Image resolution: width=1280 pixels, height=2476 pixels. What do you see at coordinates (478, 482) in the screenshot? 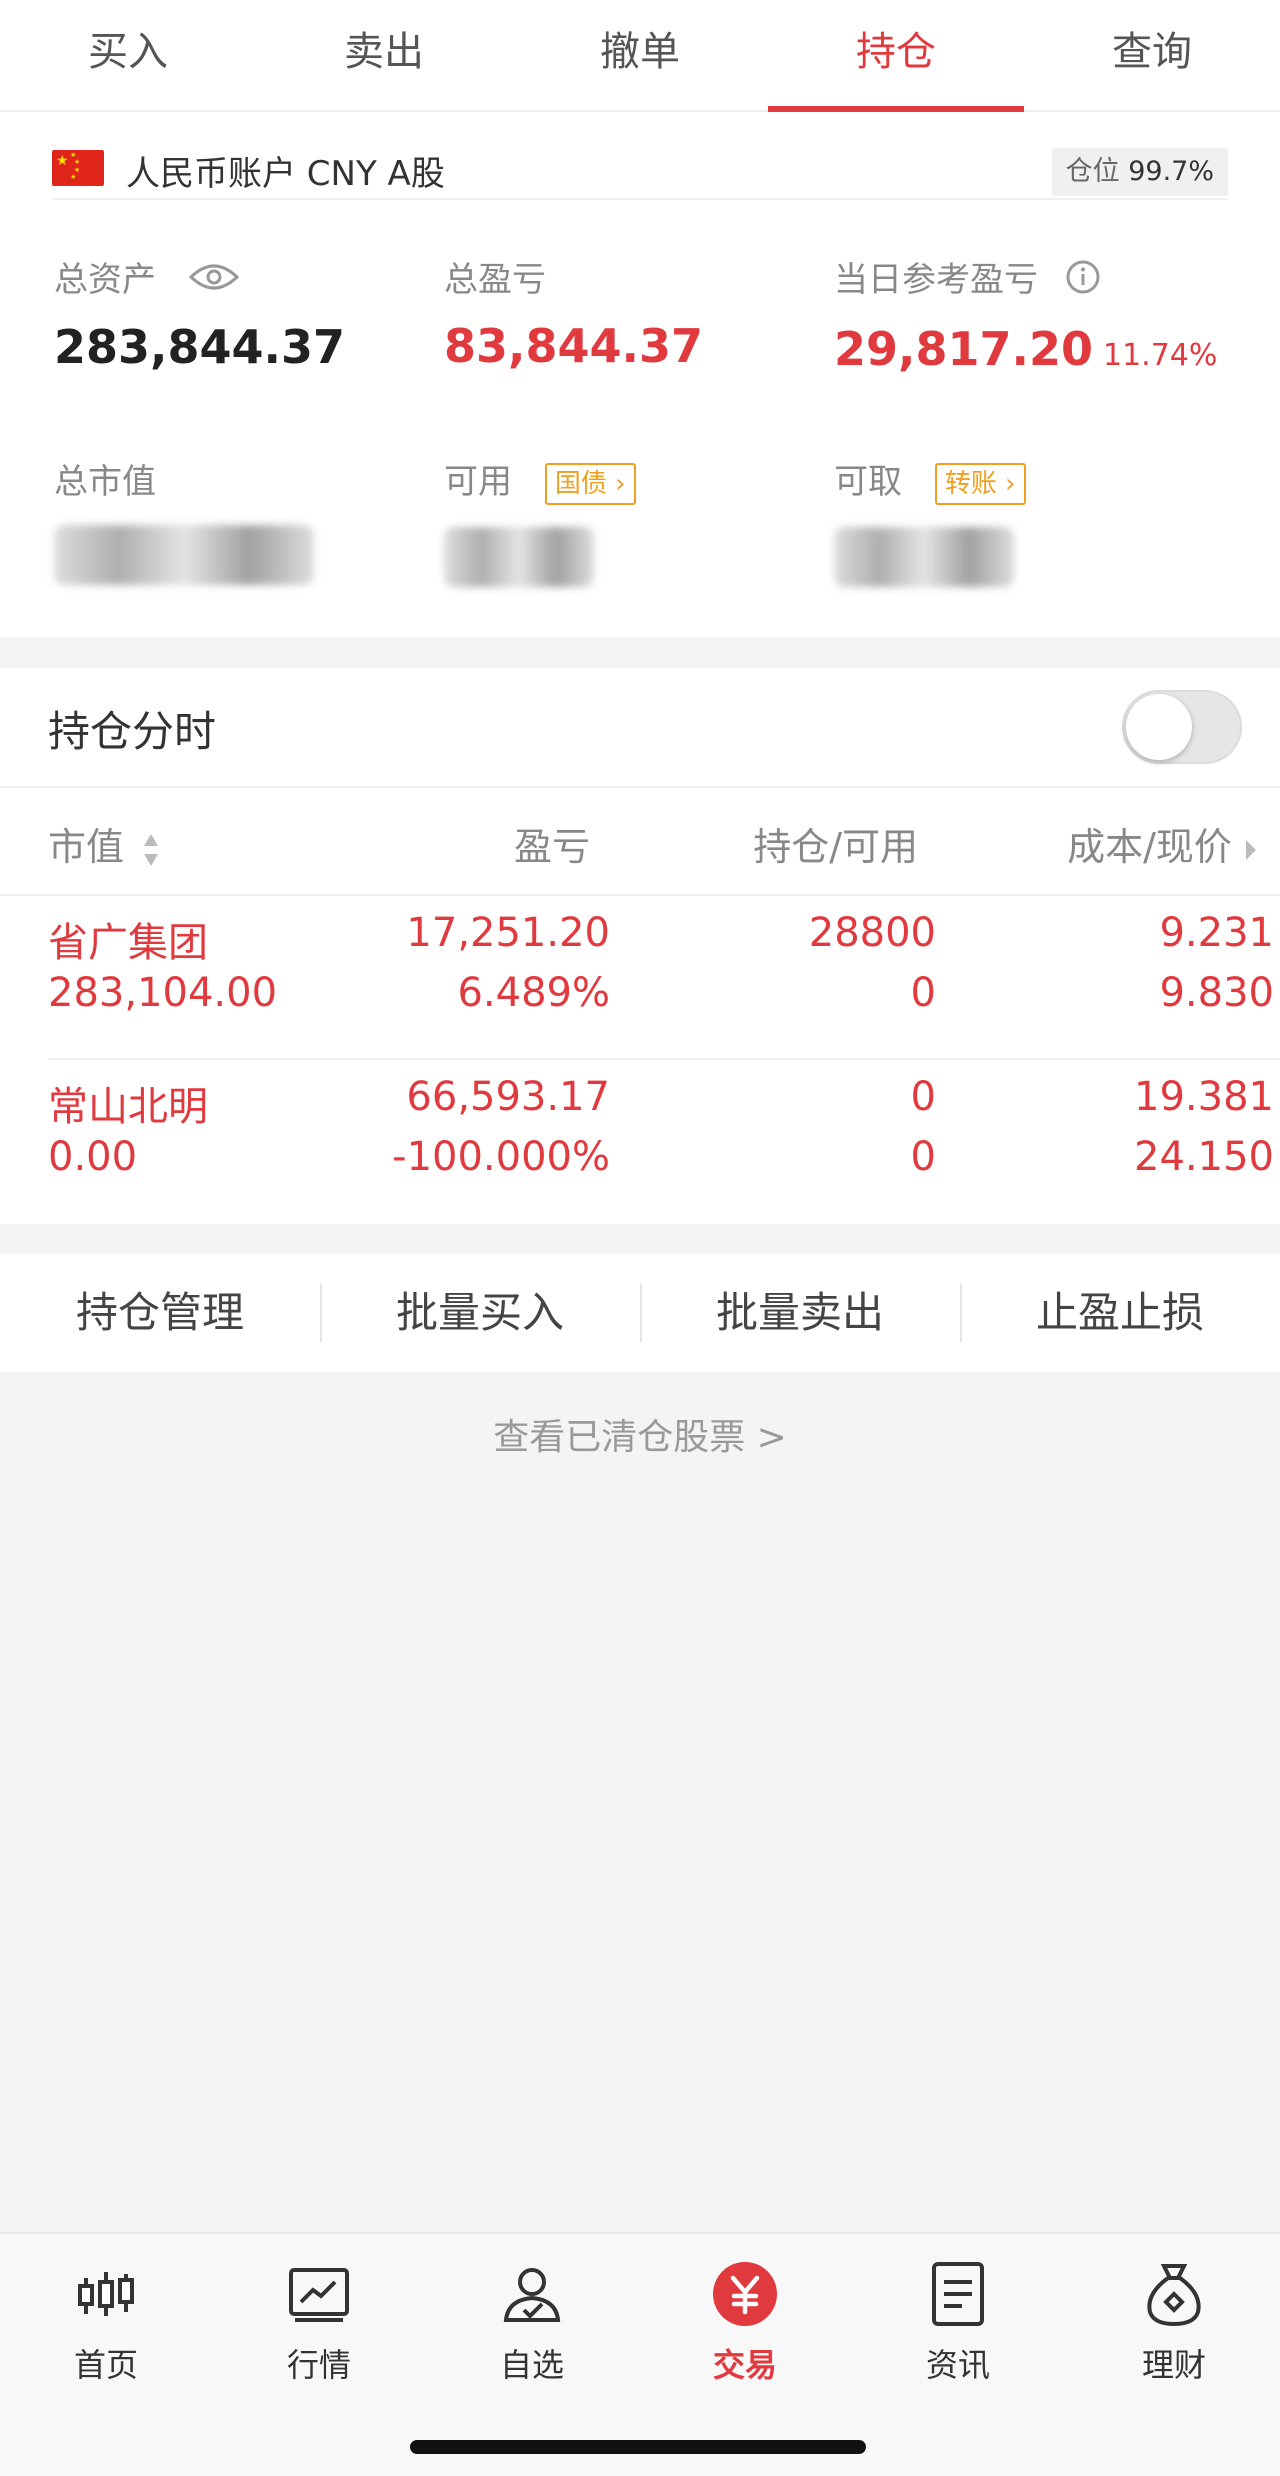
I see `available-label: 可用` at bounding box center [478, 482].